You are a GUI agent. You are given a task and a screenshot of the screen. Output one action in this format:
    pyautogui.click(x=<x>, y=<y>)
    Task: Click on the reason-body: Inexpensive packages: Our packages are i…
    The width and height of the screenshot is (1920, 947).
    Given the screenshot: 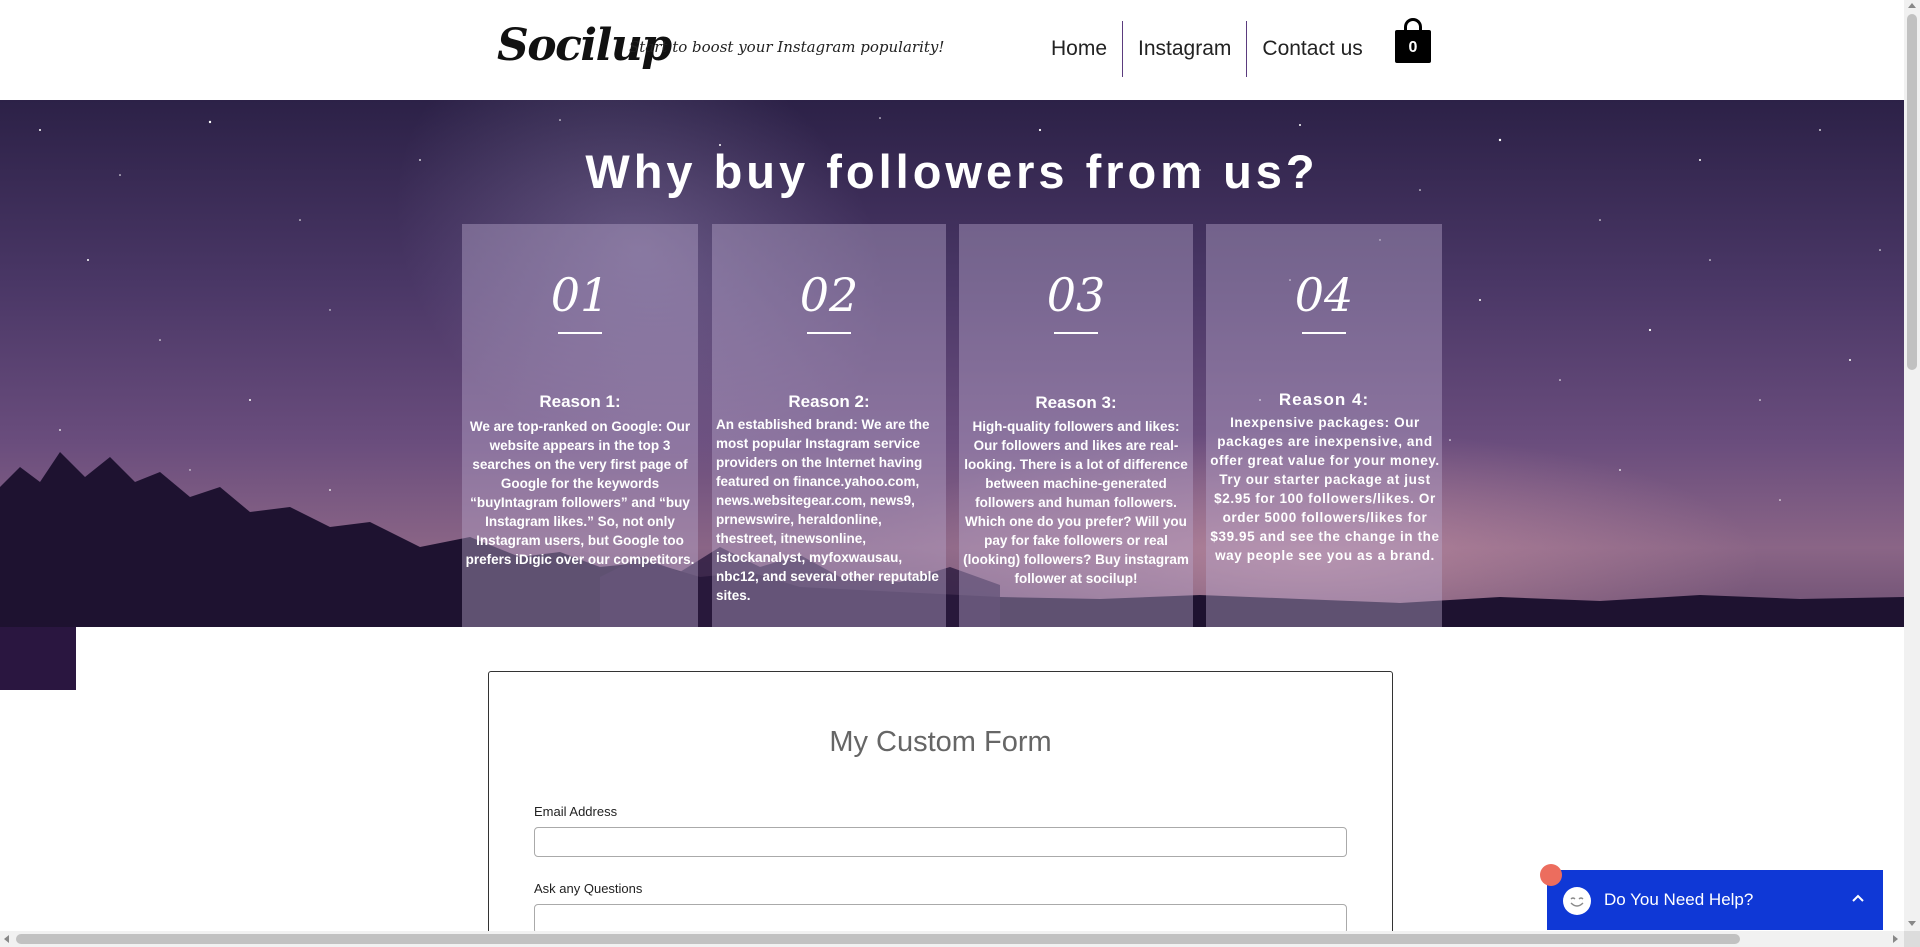 What is the action you would take?
    pyautogui.click(x=1325, y=489)
    